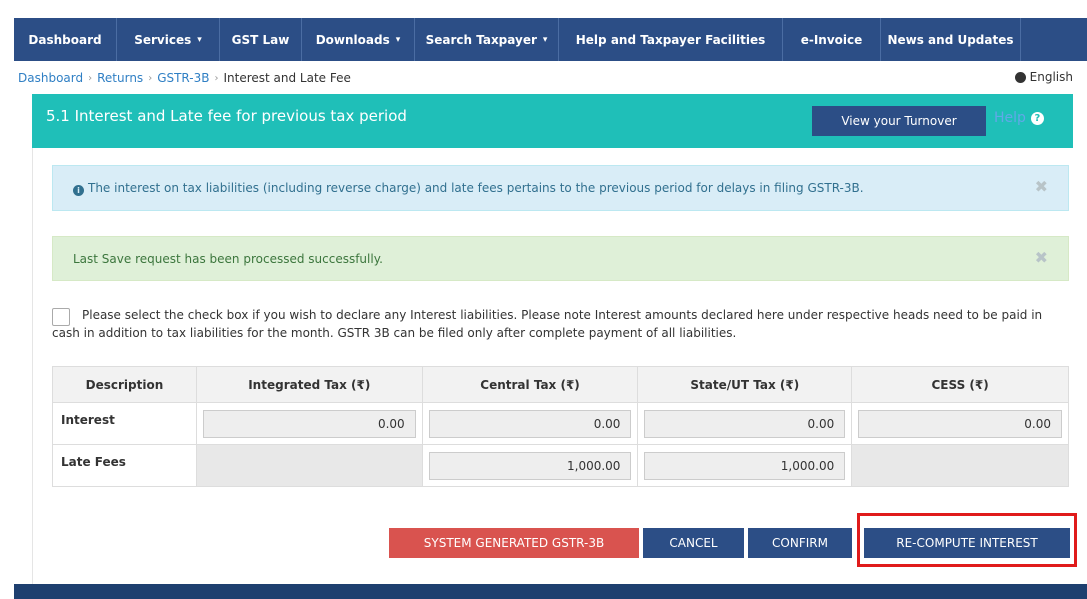 The image size is (1087, 599). I want to click on cell-interest-cgst: 0.00, so click(530, 423).